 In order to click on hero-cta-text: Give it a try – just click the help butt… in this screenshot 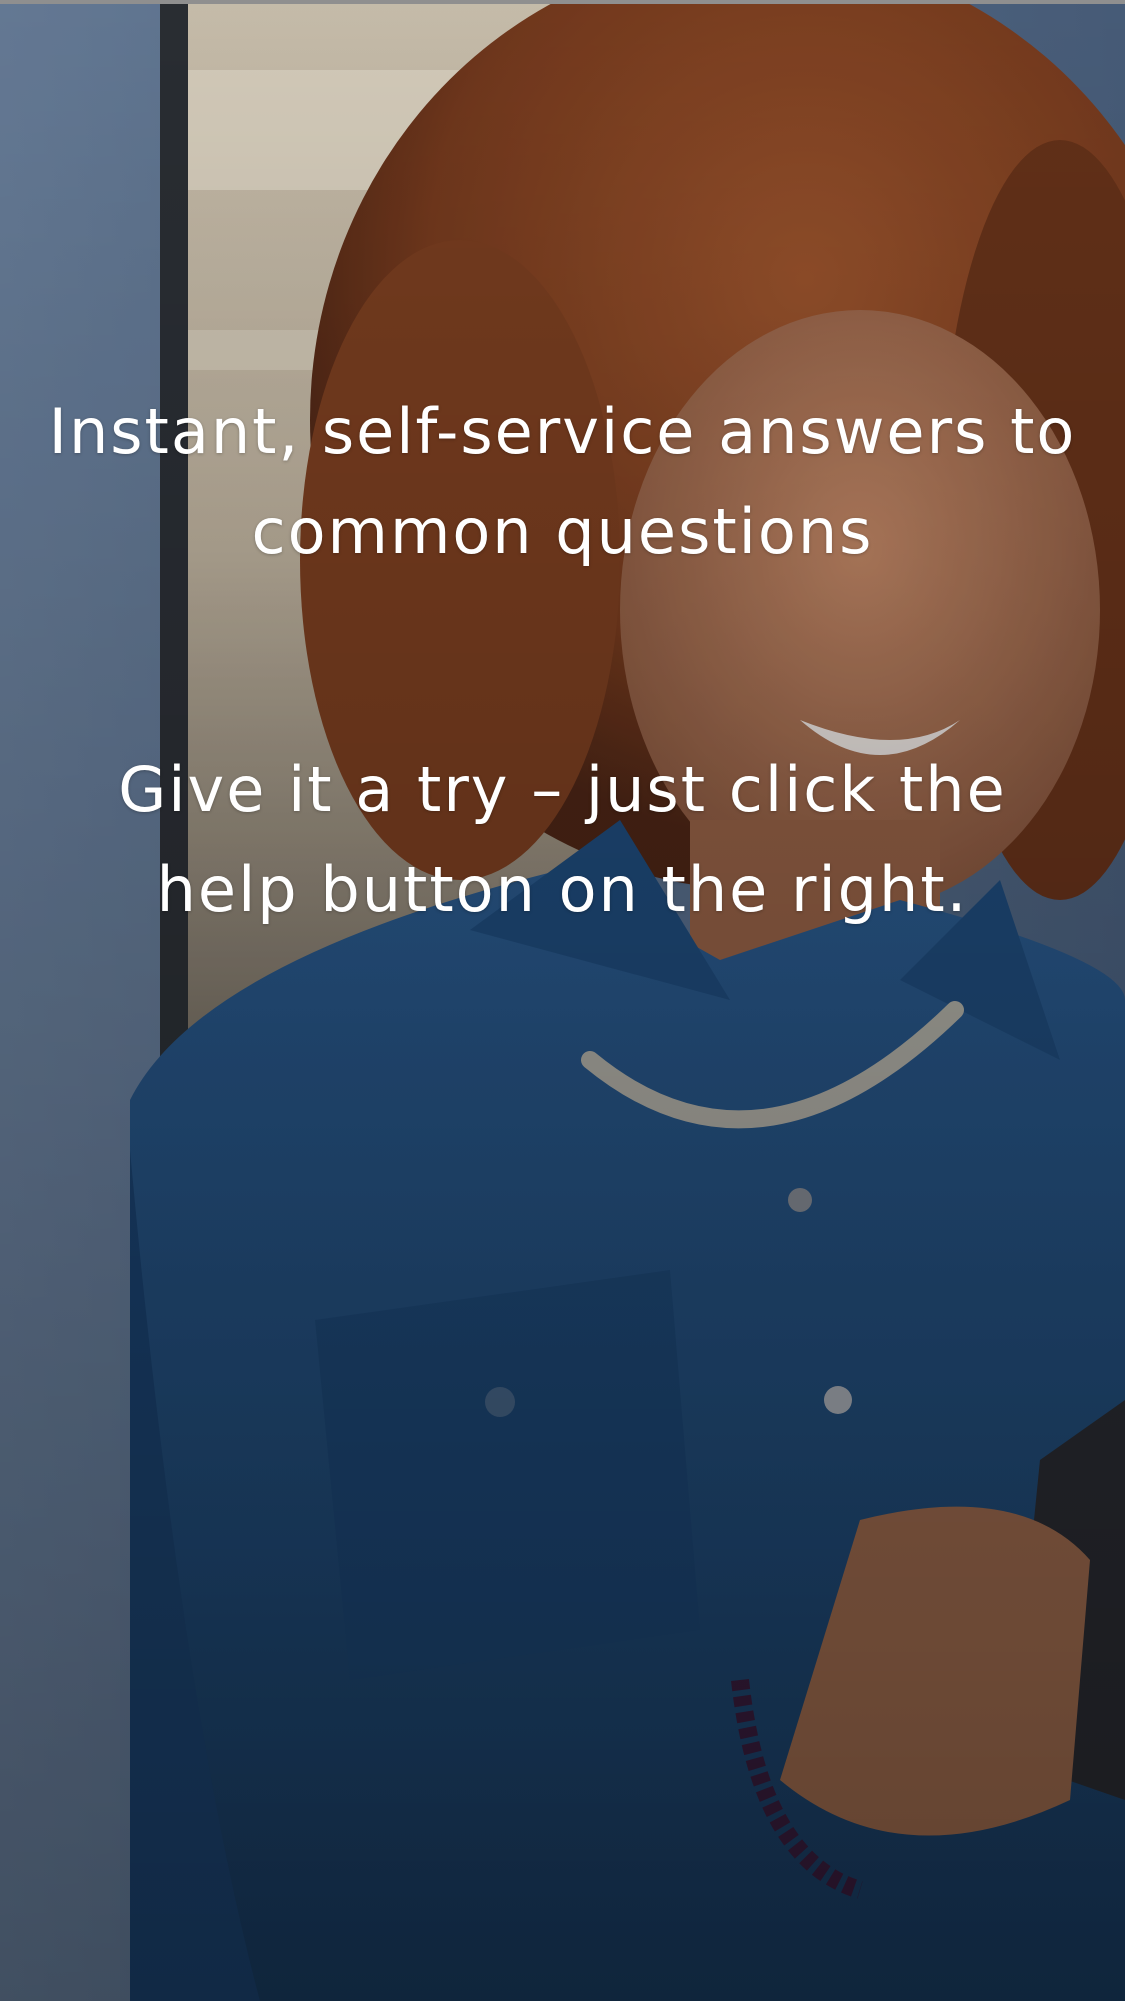, I will do `click(562, 839)`.